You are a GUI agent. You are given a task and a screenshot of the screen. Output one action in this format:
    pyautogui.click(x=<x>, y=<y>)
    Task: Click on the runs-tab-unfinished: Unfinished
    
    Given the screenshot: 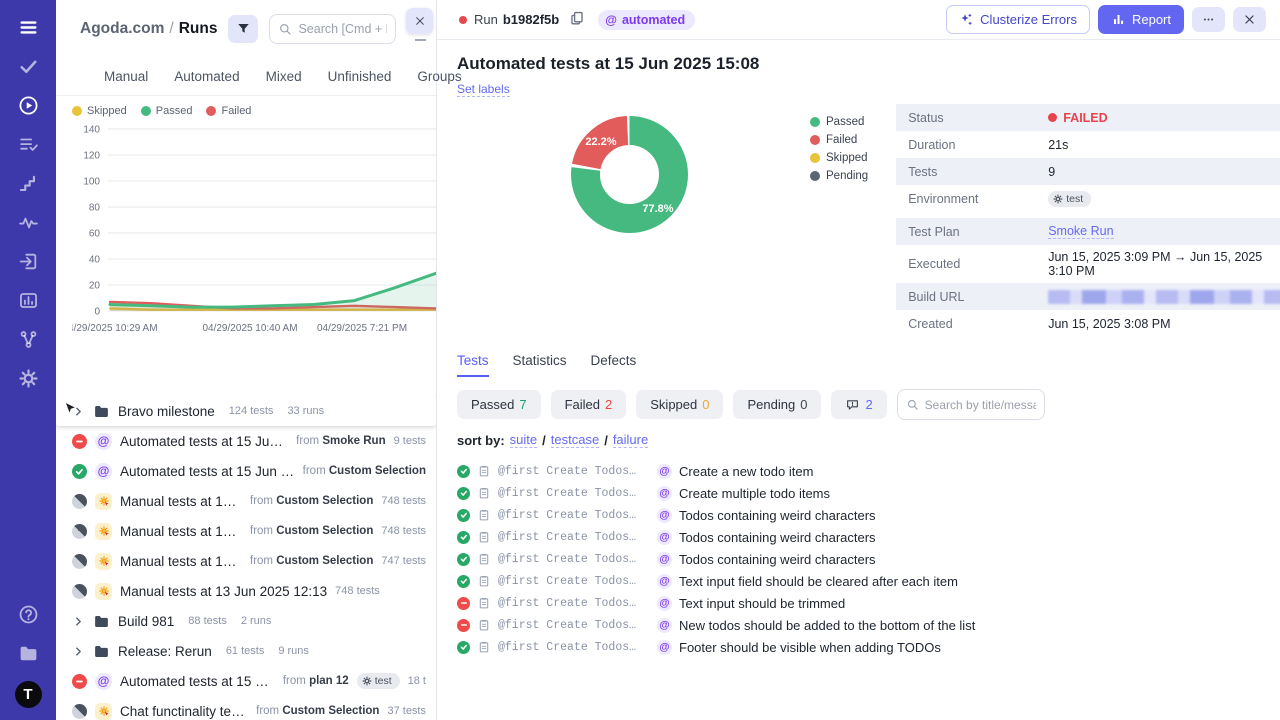 What is the action you would take?
    pyautogui.click(x=360, y=76)
    